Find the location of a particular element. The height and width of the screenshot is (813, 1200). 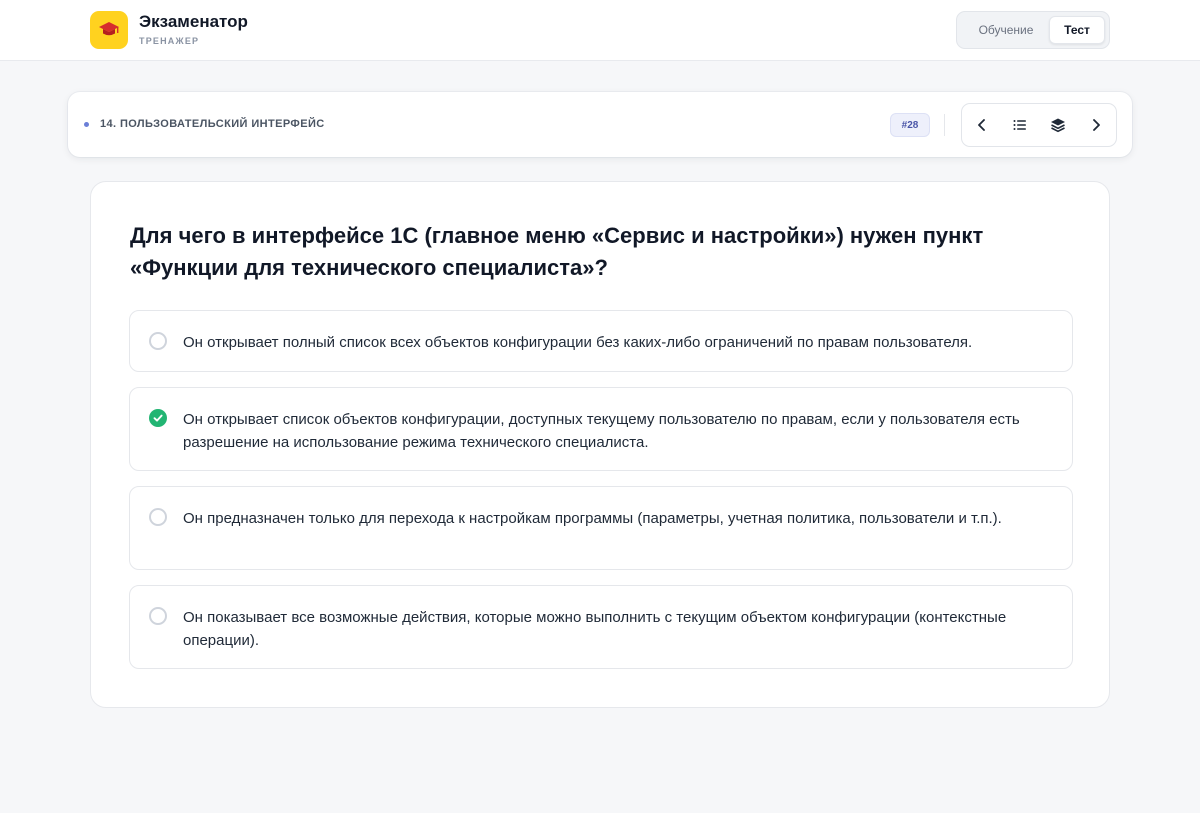

mode-test-button: Тест is located at coordinates (1077, 30).